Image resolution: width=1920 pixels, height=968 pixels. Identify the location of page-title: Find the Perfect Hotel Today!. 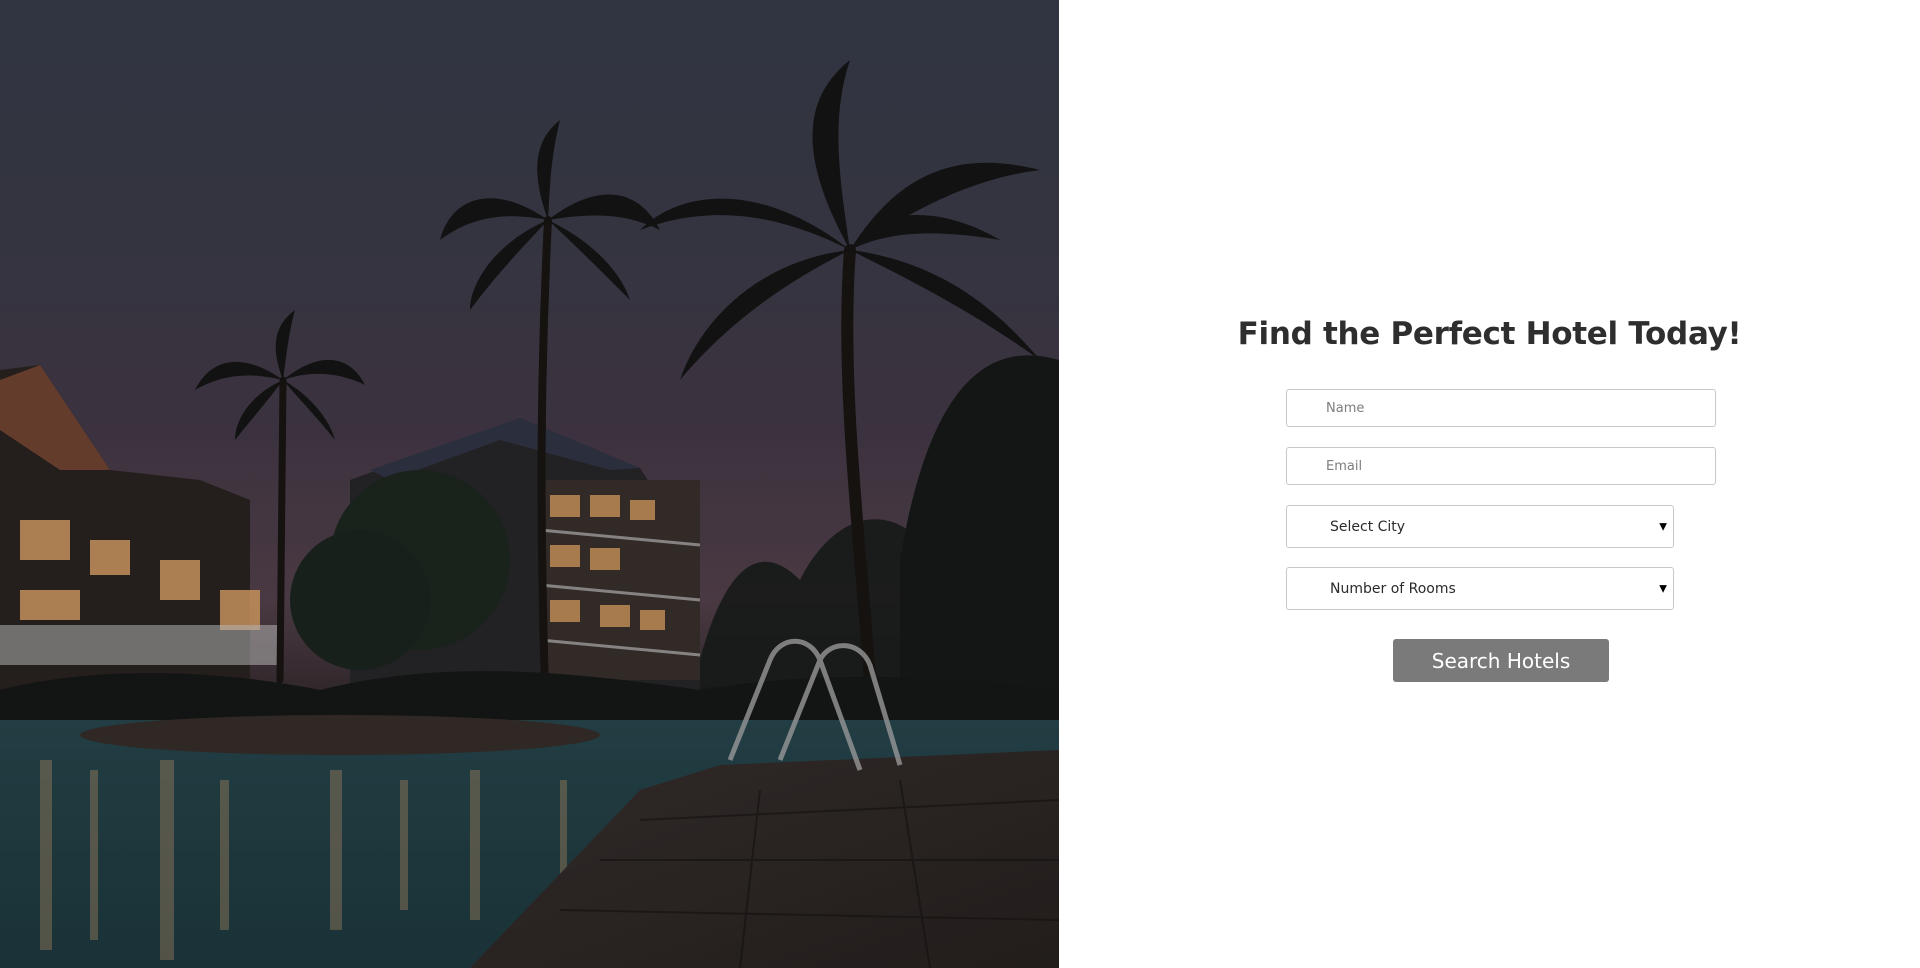
(1489, 334).